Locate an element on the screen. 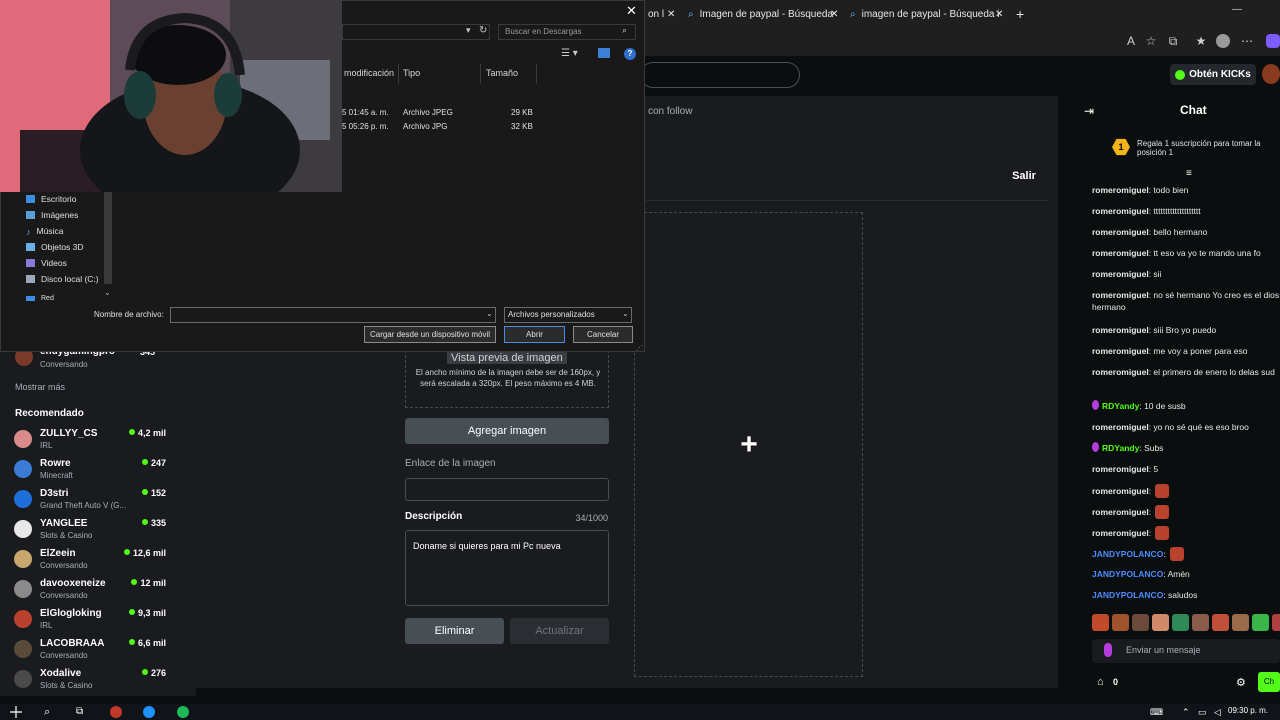  preview-pane-icon is located at coordinates (604, 53).